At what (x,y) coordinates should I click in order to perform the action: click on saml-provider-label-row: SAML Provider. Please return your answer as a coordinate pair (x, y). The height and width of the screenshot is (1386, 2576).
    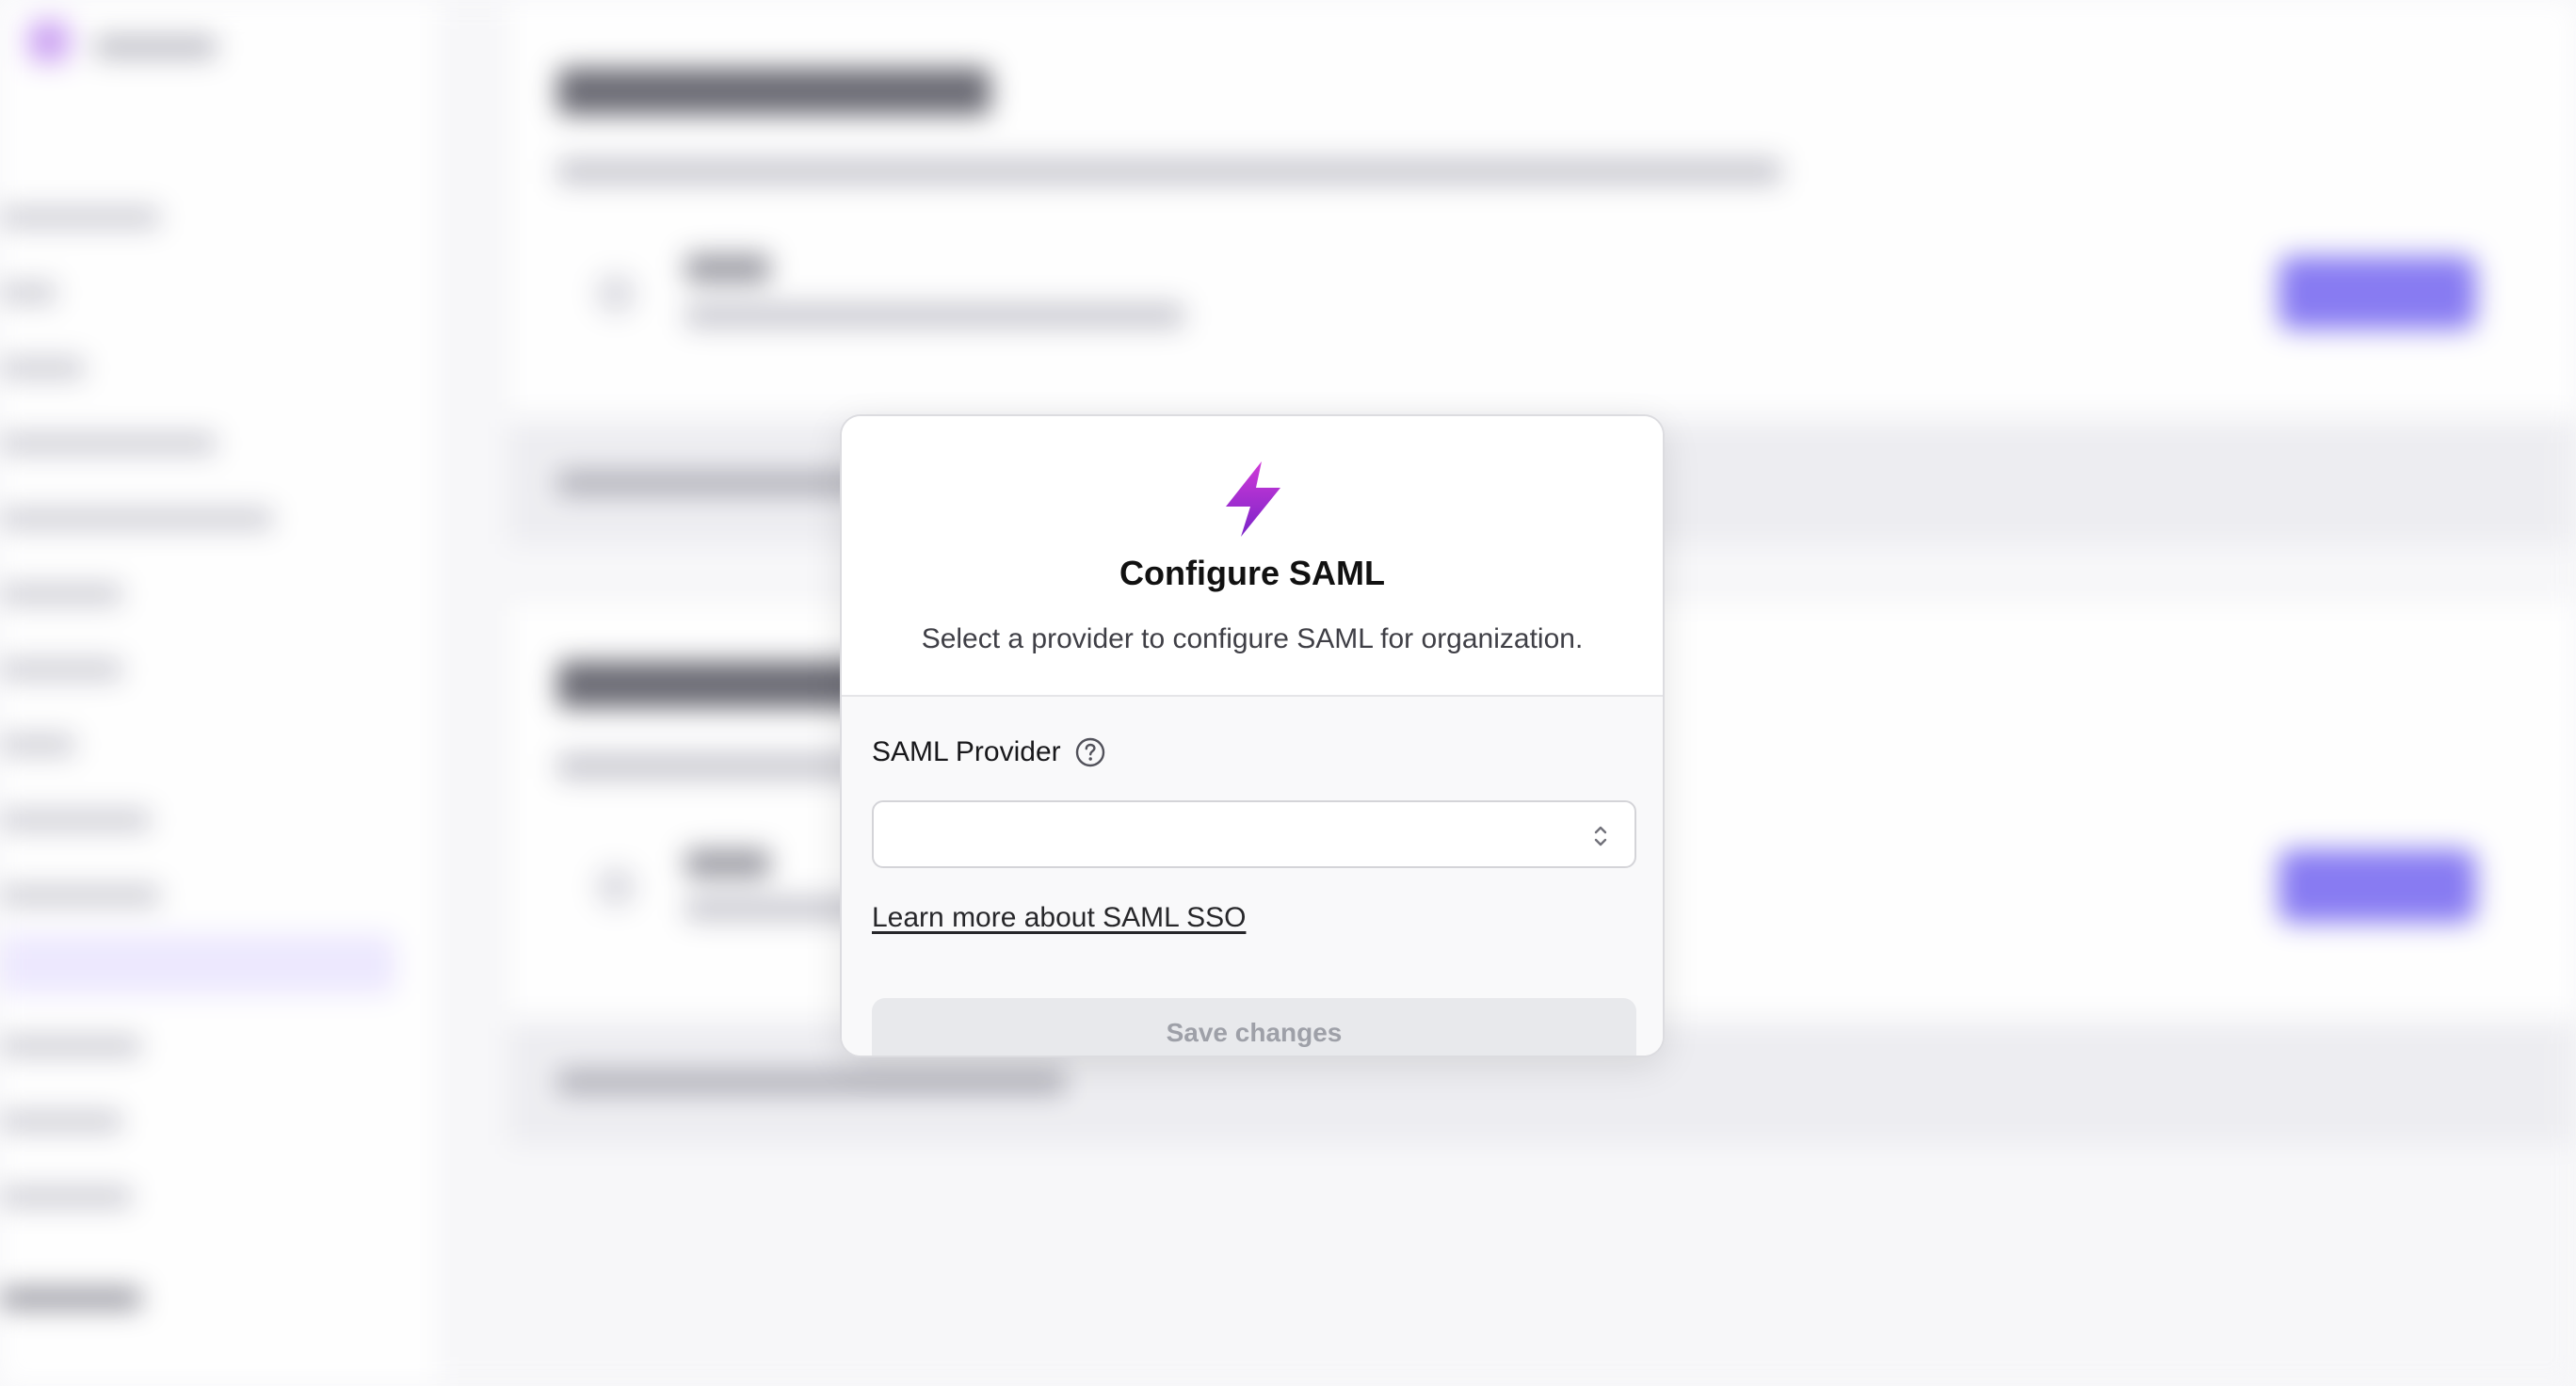
    Looking at the image, I should click on (989, 752).